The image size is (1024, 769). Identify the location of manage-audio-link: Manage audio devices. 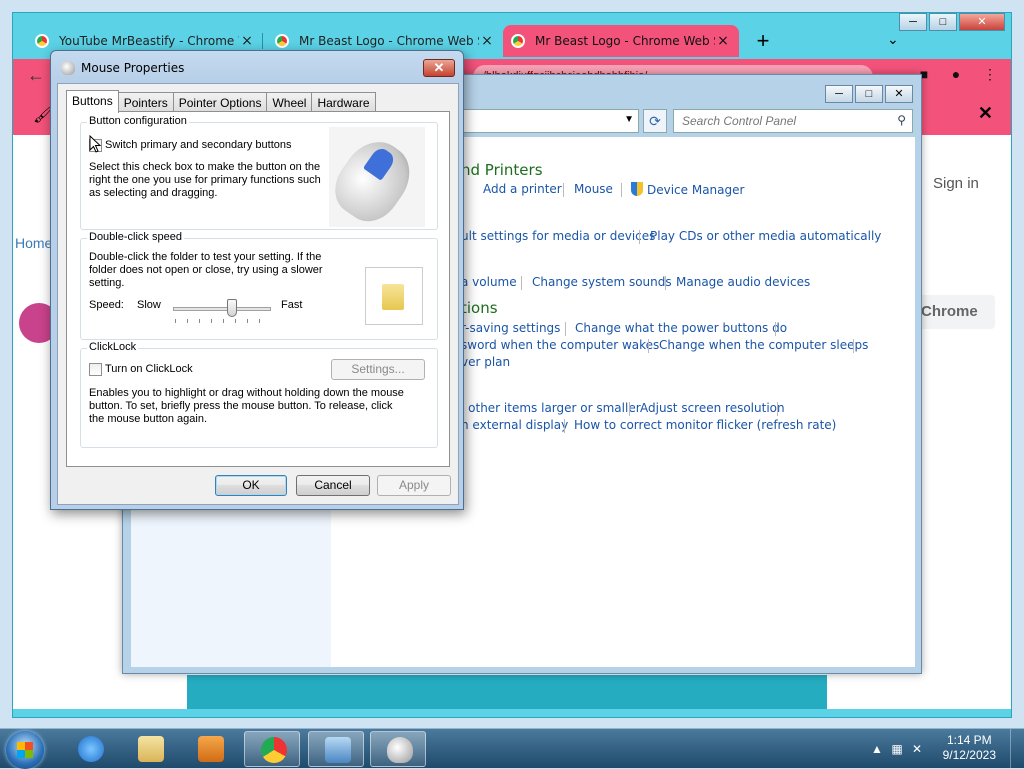
(743, 282).